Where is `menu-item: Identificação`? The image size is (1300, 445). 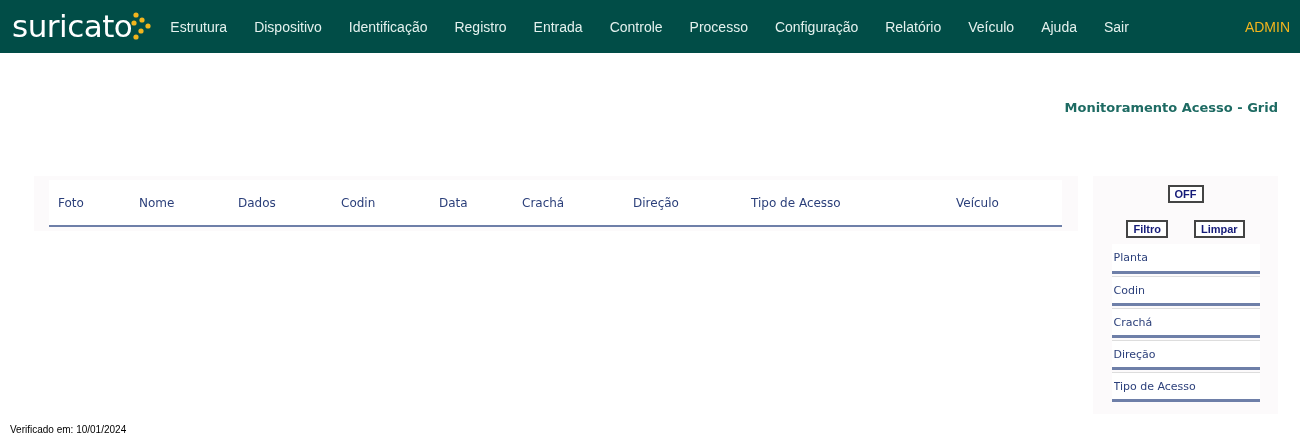
menu-item: Identificação is located at coordinates (388, 26).